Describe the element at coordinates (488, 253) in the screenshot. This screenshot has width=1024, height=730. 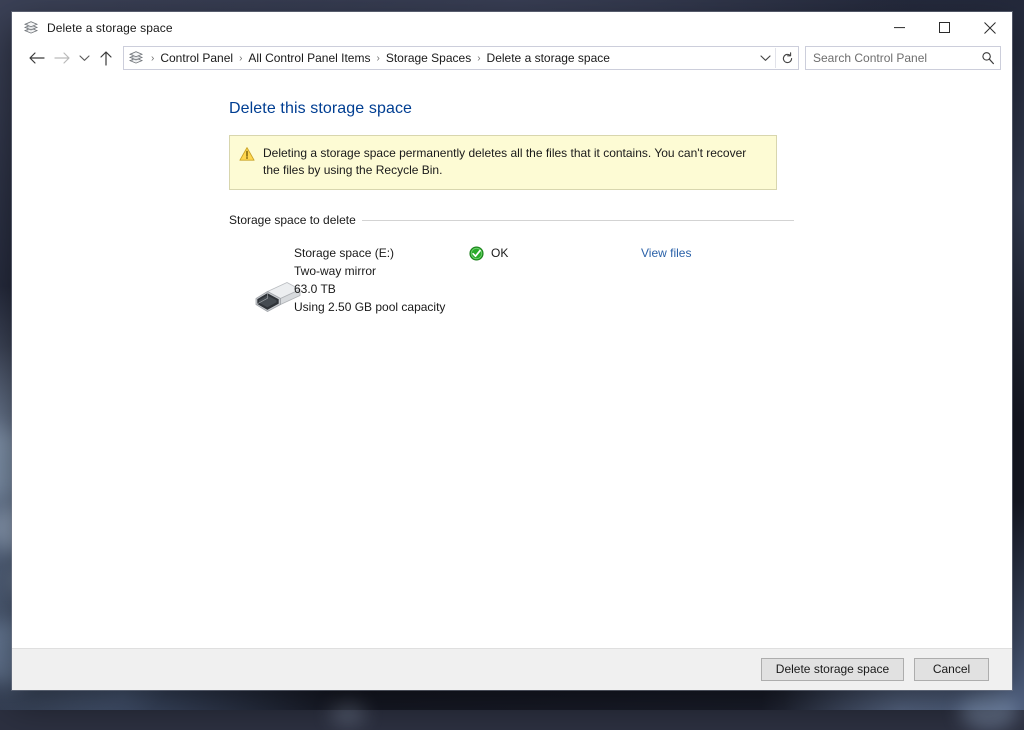
I see `status-badge: OK` at that location.